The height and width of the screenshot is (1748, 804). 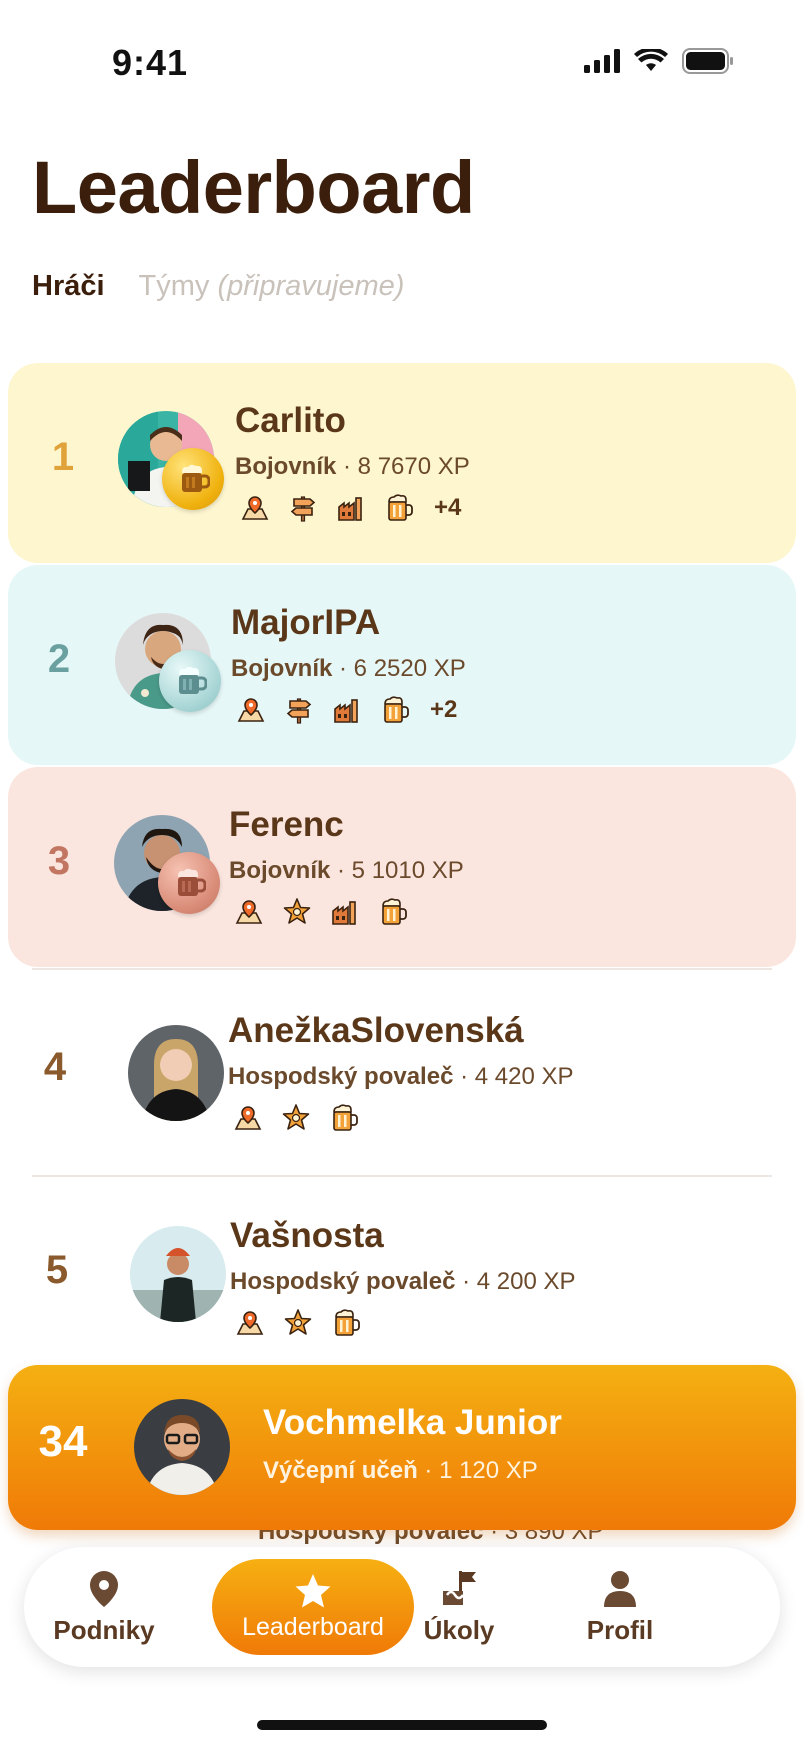 I want to click on user-icon, so click(x=620, y=1588).